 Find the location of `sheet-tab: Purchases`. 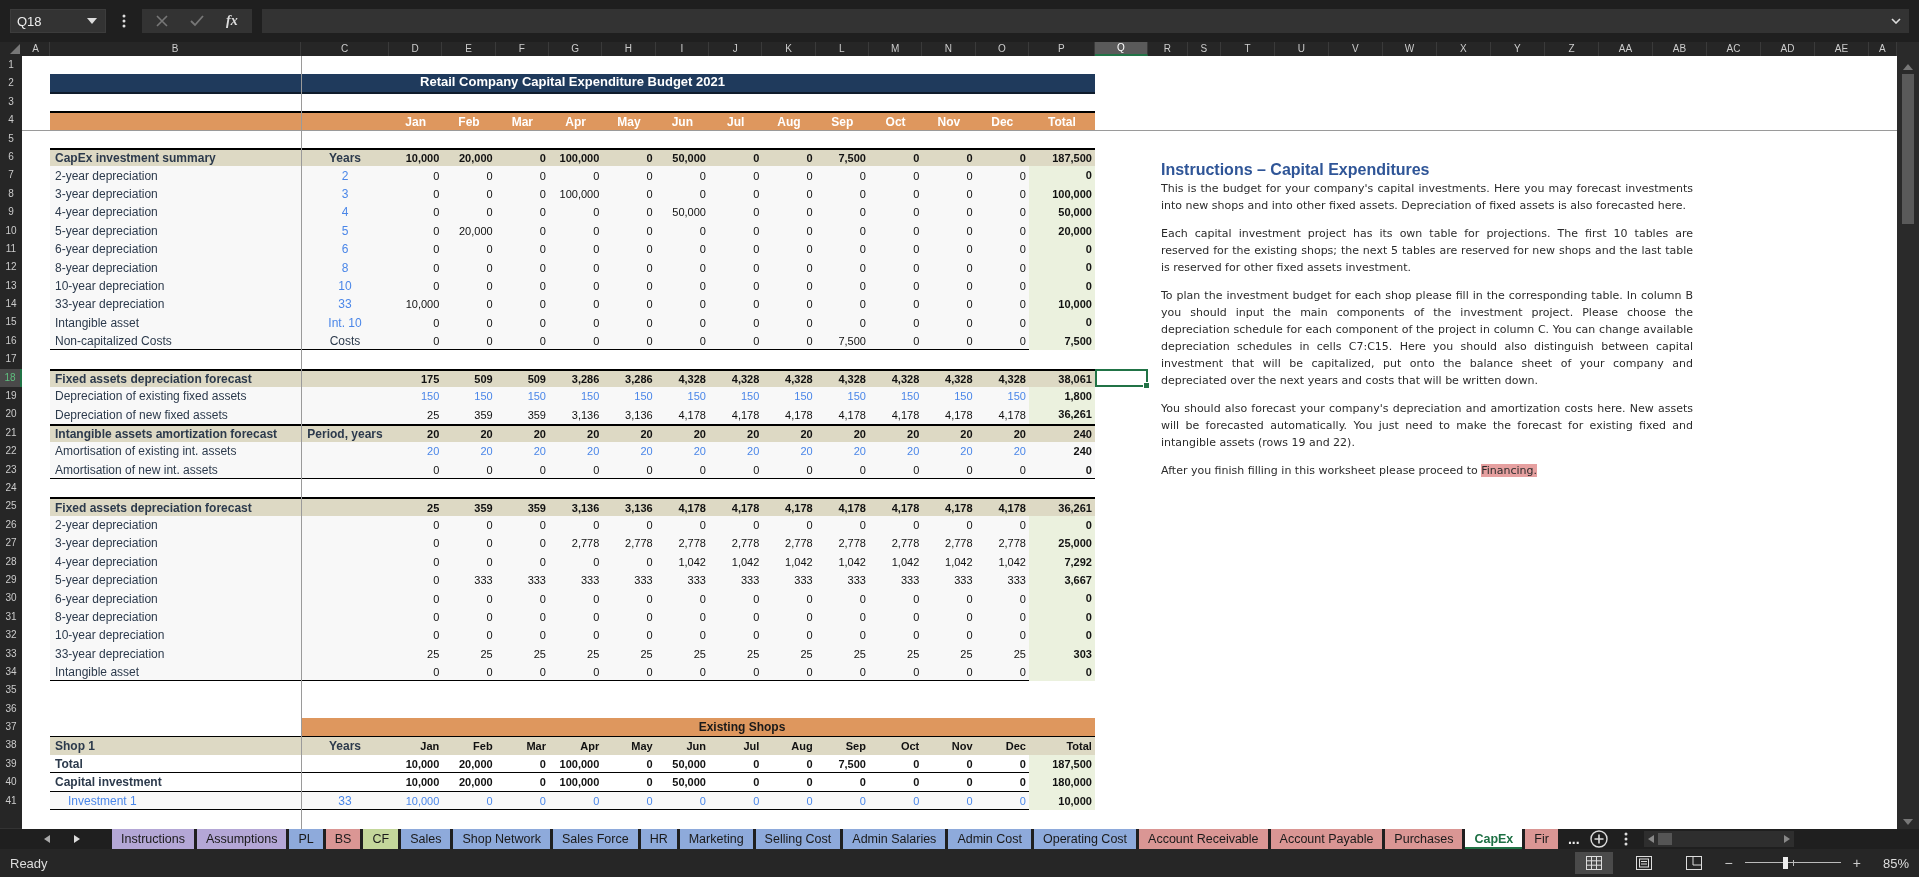

sheet-tab: Purchases is located at coordinates (1424, 839).